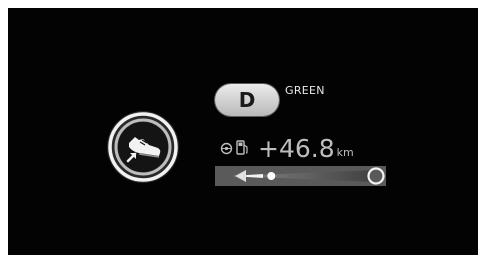  What do you see at coordinates (296, 148) in the screenshot?
I see `range-gain-value: +46.8` at bounding box center [296, 148].